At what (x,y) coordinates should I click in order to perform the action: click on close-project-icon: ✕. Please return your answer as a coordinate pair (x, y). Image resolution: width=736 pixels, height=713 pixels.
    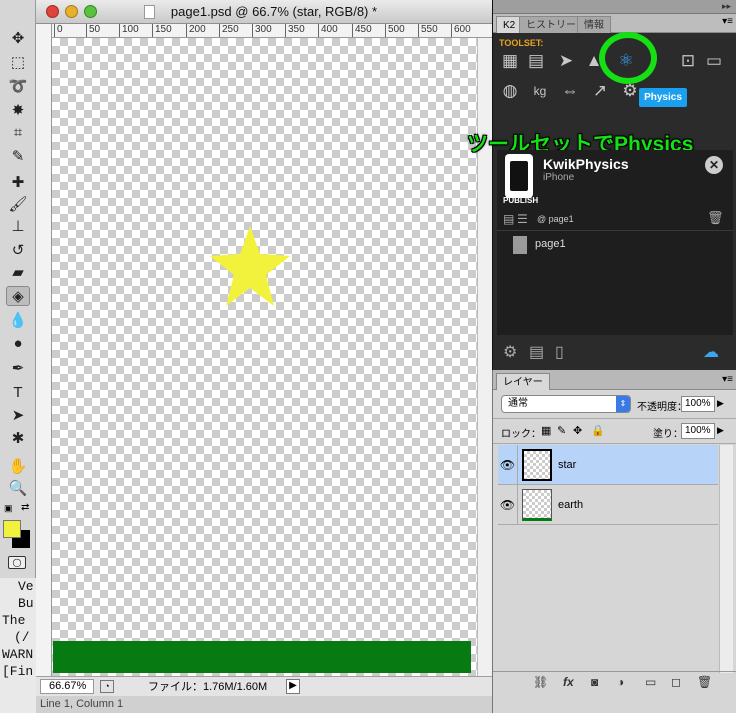
    Looking at the image, I should click on (714, 165).